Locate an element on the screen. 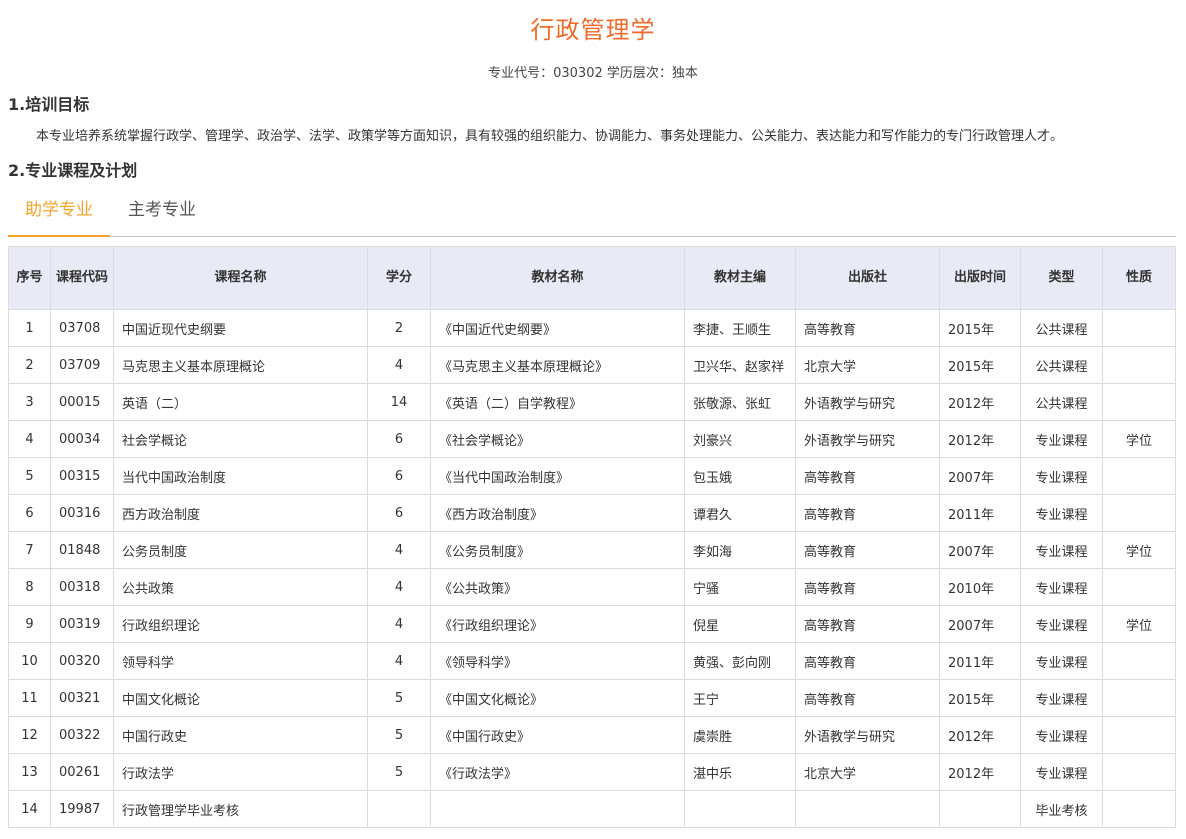 The height and width of the screenshot is (839, 1186). publish-date-cell: 2010年 is located at coordinates (980, 587).